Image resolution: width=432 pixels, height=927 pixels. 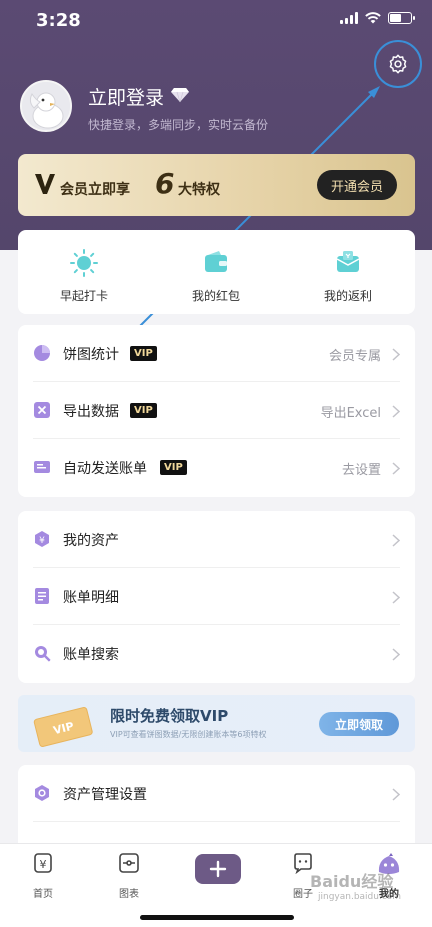 What do you see at coordinates (188, 734) in the screenshot?
I see `promo-subtitle: VIP可查看饼图数据/无限创建账本等6项特权` at bounding box center [188, 734].